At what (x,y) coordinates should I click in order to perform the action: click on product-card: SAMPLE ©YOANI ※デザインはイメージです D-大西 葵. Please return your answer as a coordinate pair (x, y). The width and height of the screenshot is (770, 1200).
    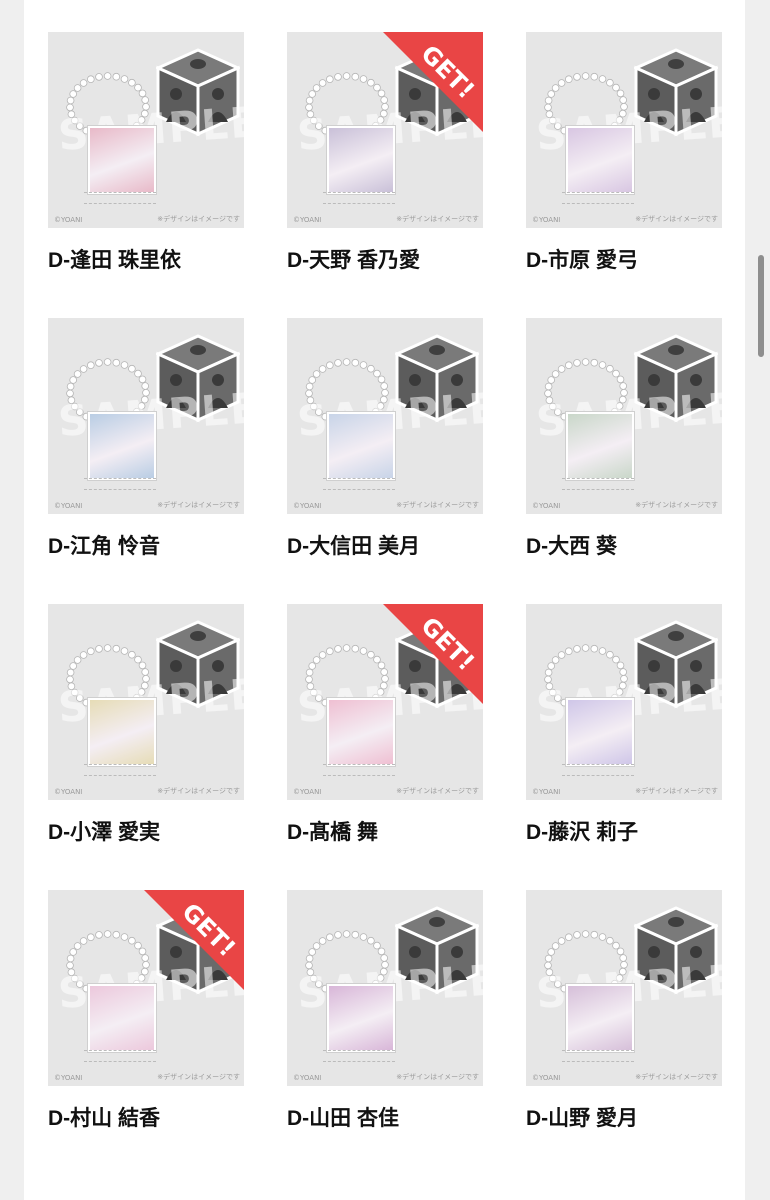
    Looking at the image, I should click on (624, 461).